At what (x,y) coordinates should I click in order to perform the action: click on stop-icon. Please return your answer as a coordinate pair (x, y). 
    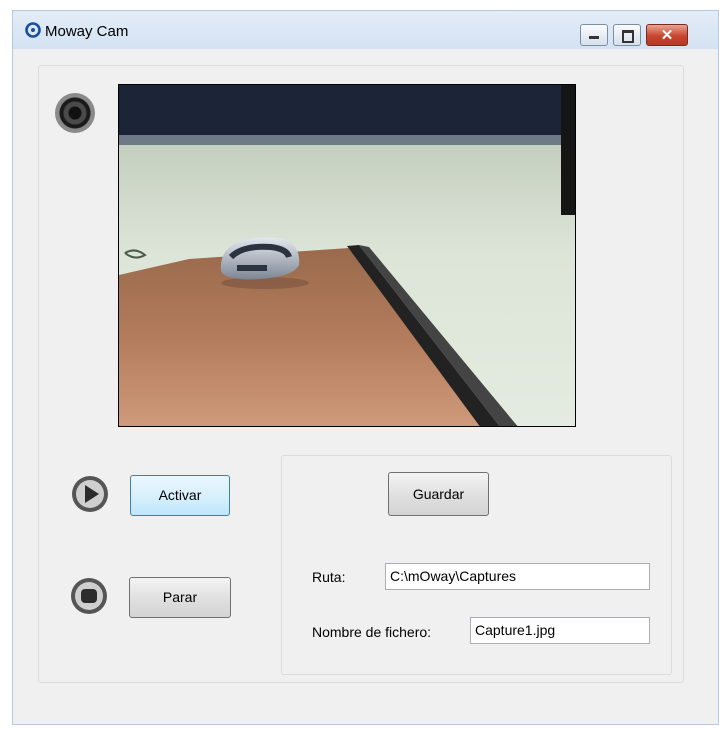
    Looking at the image, I should click on (89, 596).